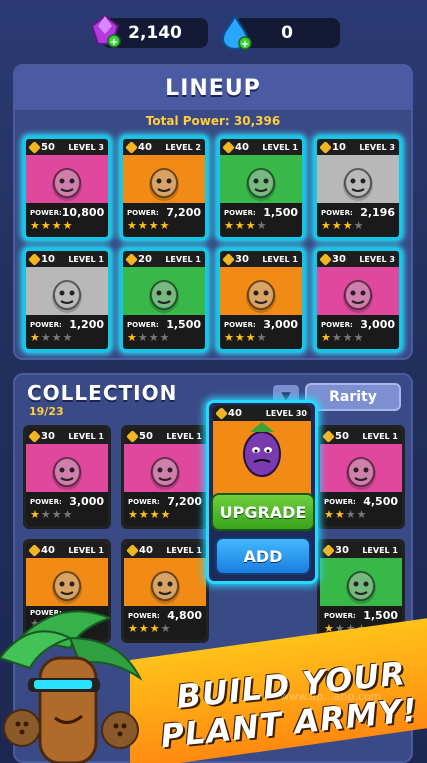 The height and width of the screenshot is (763, 427). Describe the element at coordinates (46, 411) in the screenshot. I see `collection-count: 19/23` at that location.